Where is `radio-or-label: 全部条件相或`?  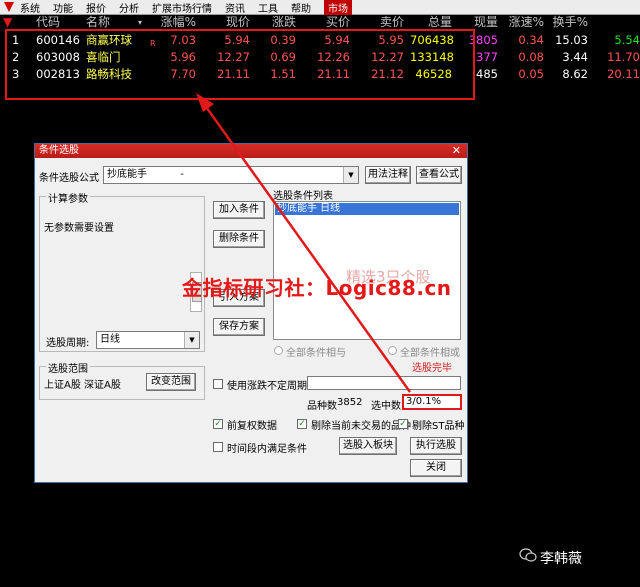 radio-or-label: 全部条件相或 is located at coordinates (430, 353).